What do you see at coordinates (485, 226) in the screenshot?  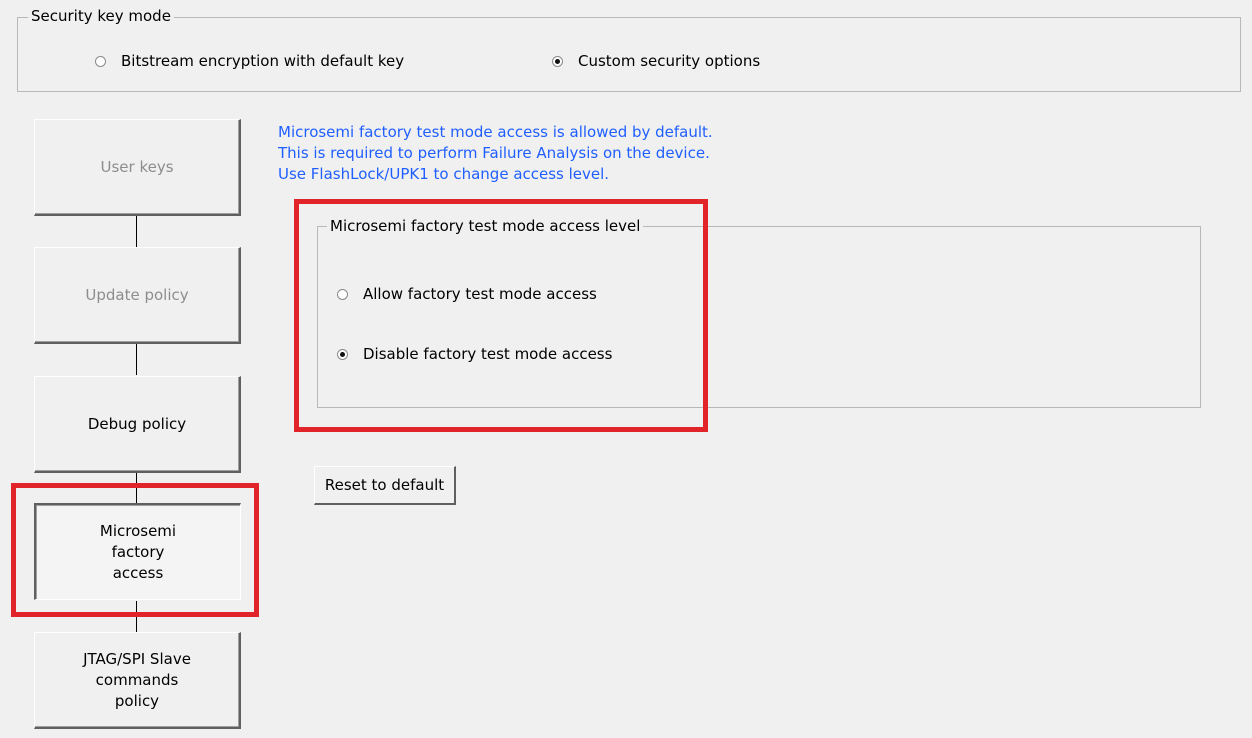 I see `access-level-legend: Microsemi factory test mode access level` at bounding box center [485, 226].